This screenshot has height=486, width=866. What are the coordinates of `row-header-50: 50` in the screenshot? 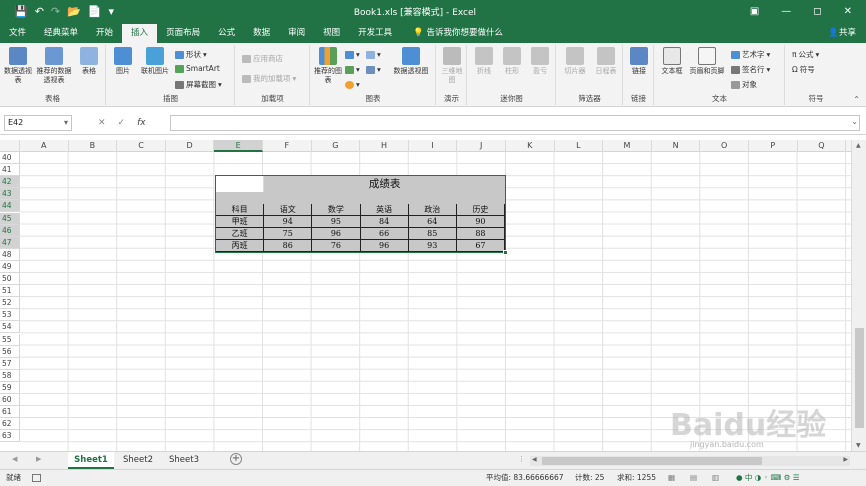 It's located at (10, 279).